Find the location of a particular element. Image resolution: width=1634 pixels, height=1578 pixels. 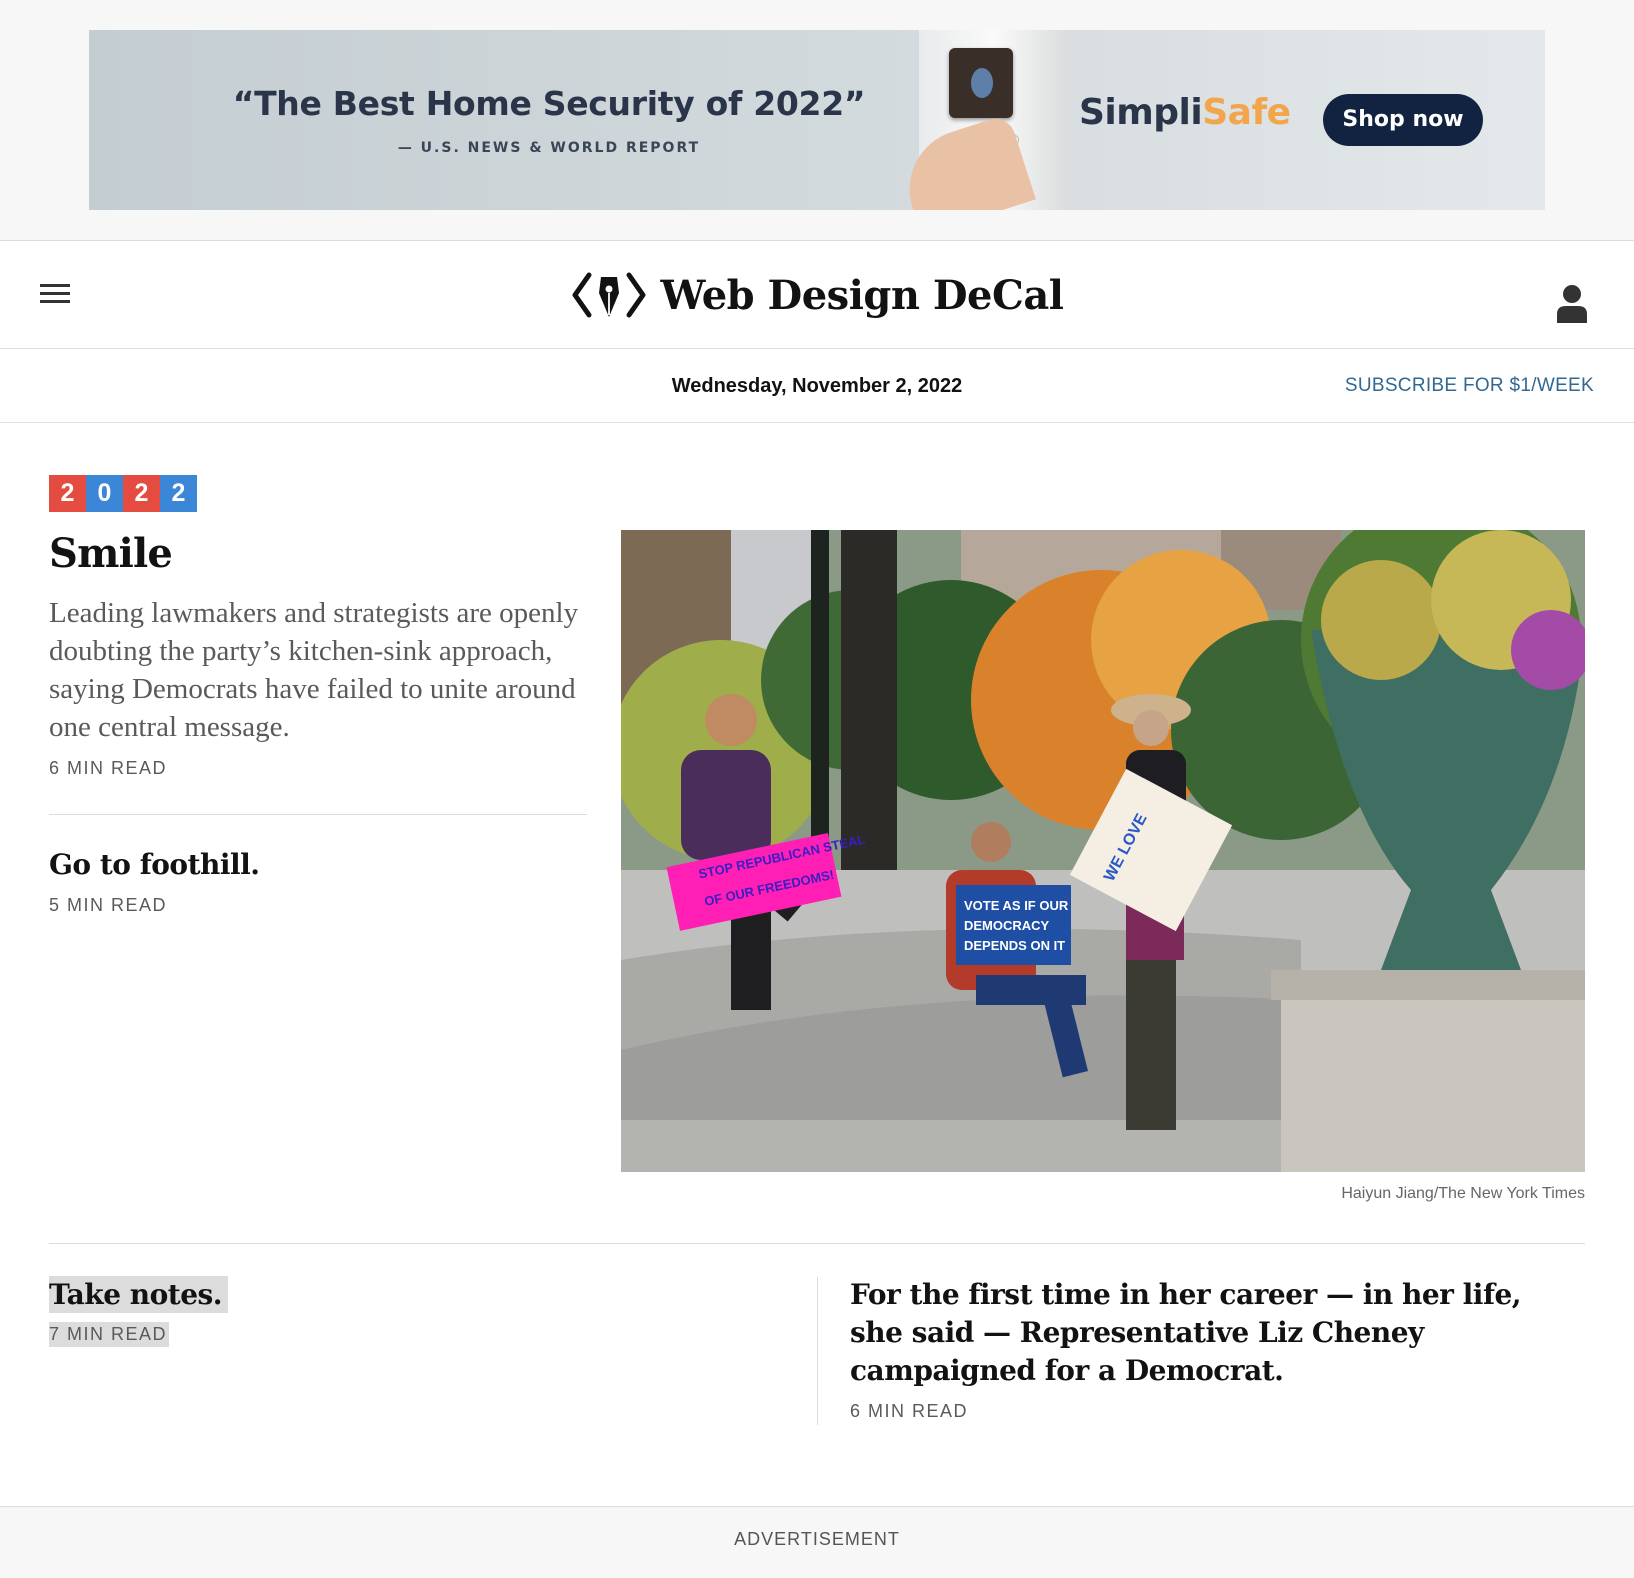

bottom-story-read-time: 6 MIN READ is located at coordinates (909, 1411).